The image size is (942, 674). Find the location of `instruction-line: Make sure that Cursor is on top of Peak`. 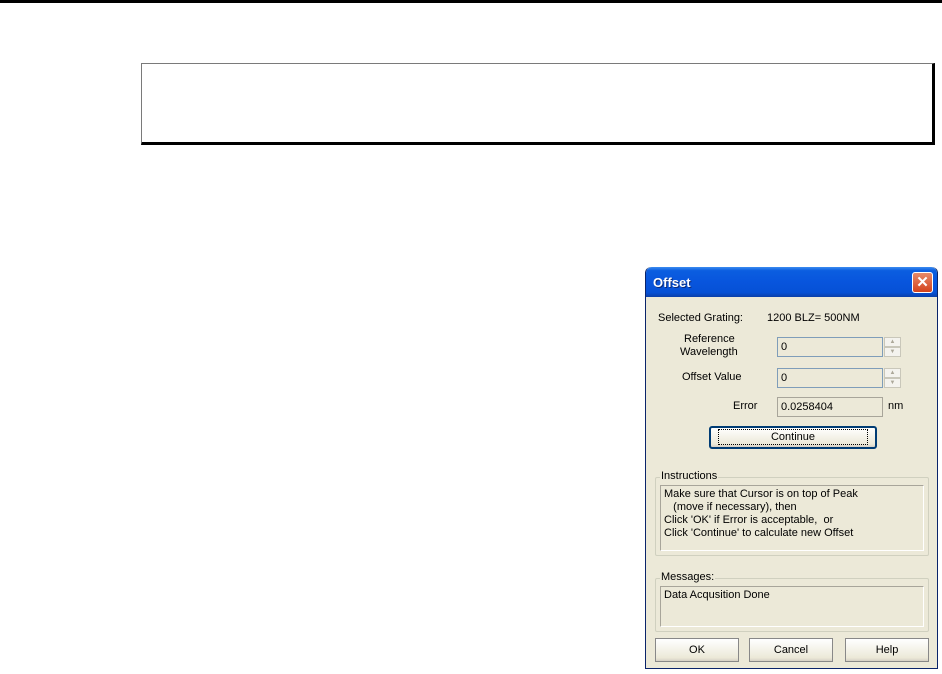

instruction-line: Make sure that Cursor is on top of Peak is located at coordinates (761, 494).